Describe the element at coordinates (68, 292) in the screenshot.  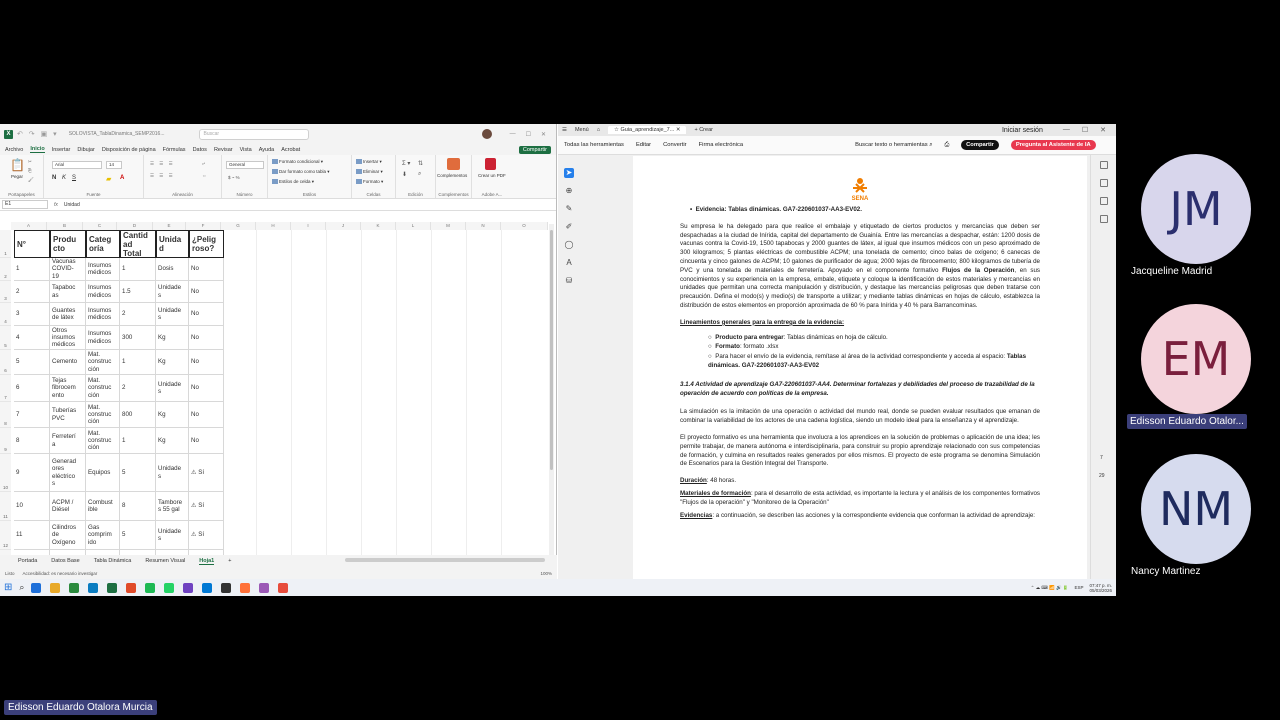
I see `table-cell: Tapaboc as` at that location.